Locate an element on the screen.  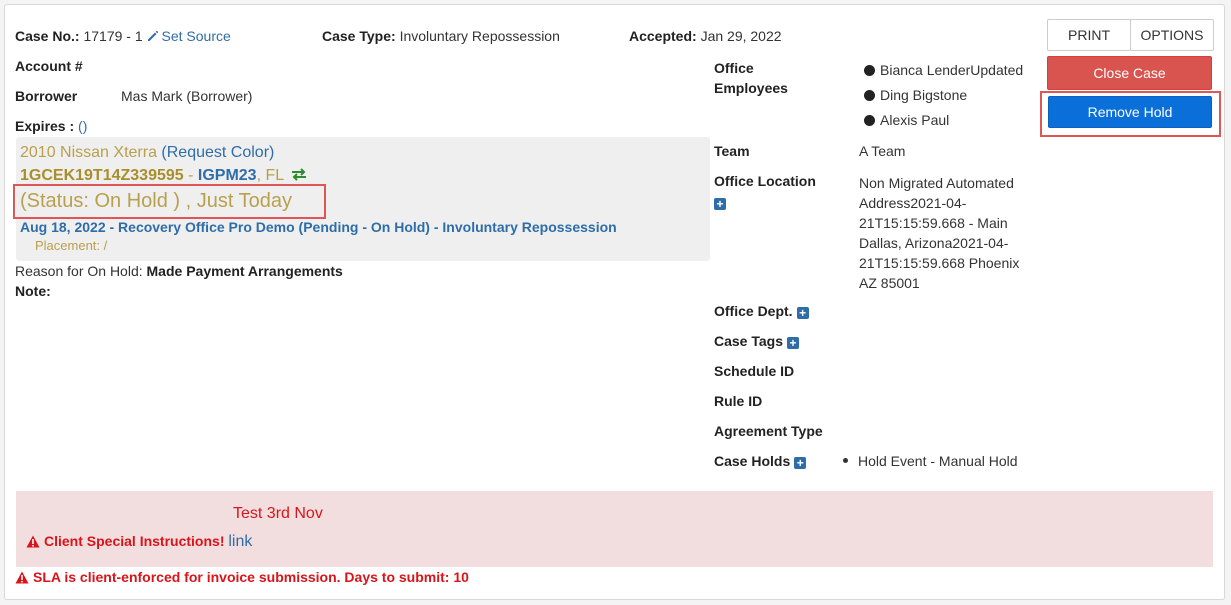
bullet-icon is located at coordinates (845, 460).